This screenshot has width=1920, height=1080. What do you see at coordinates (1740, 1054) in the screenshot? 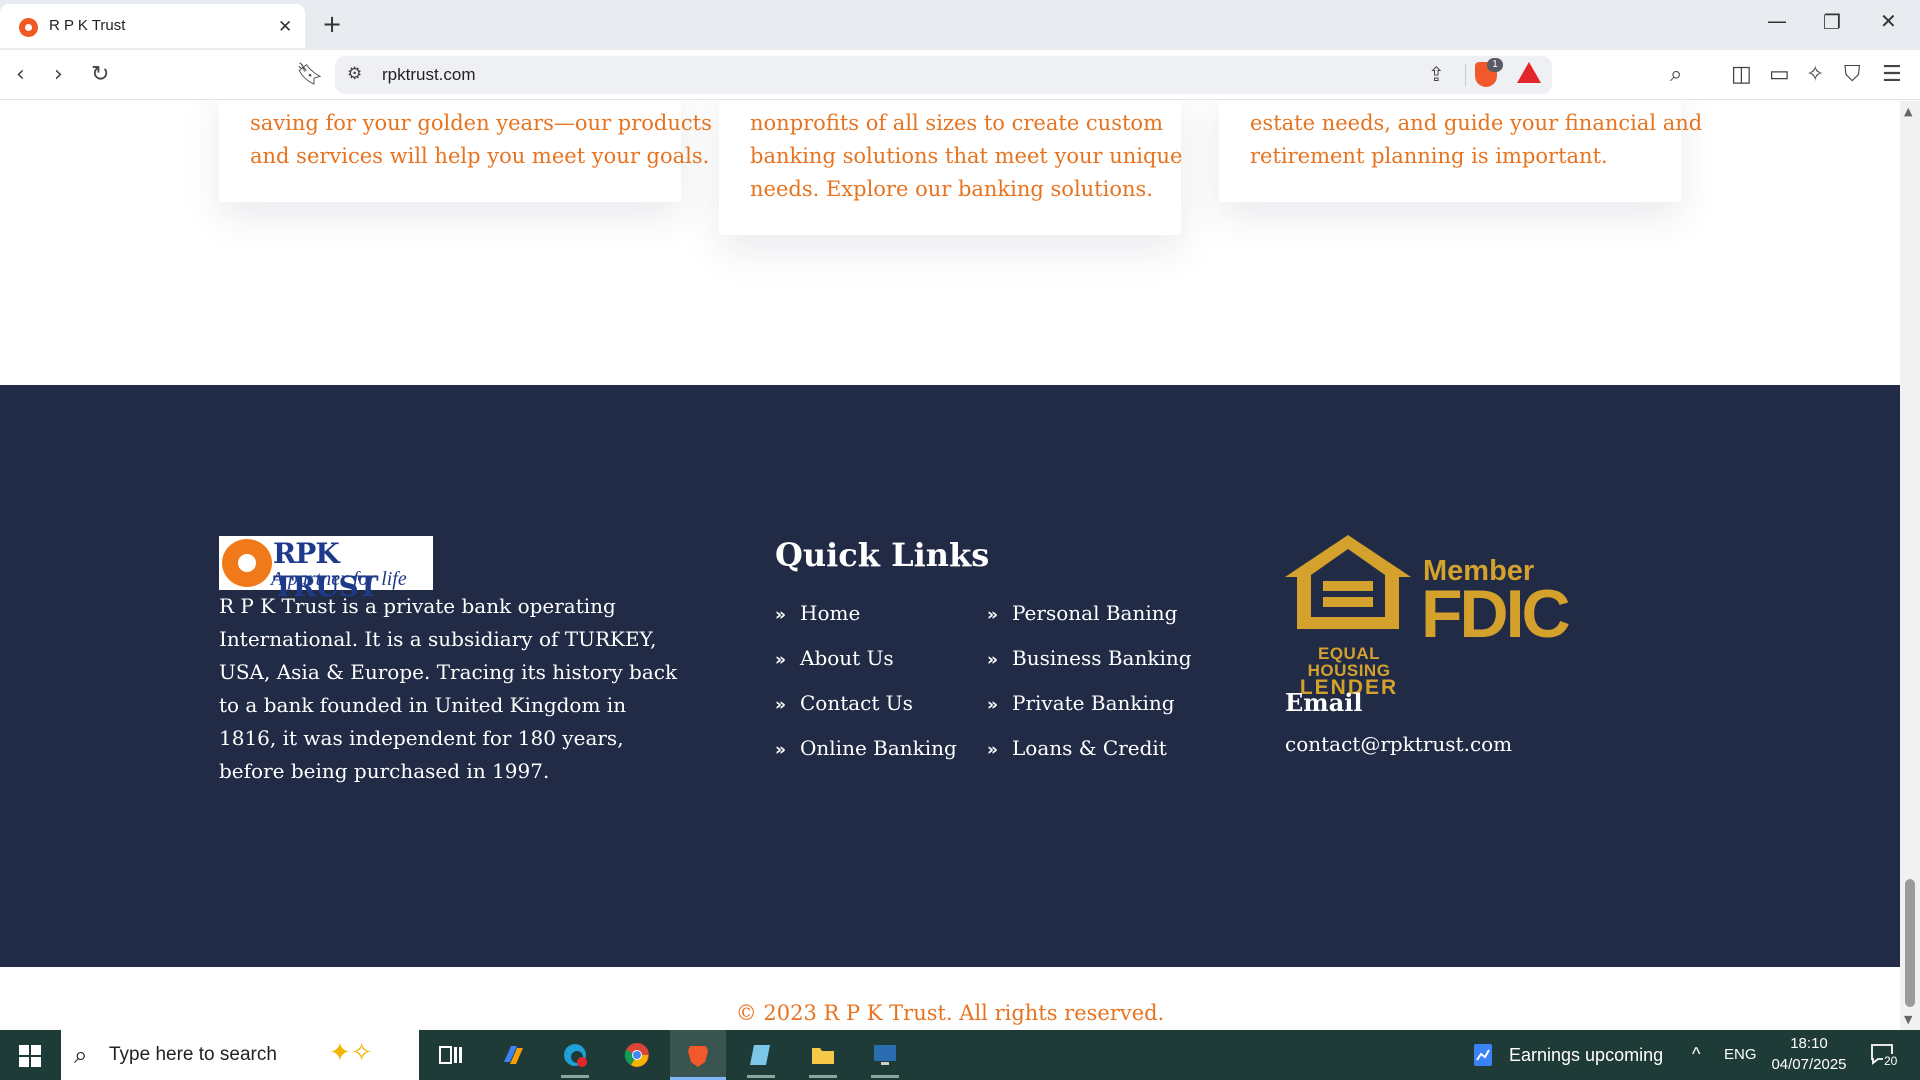
I see `language-indicator: ENG` at bounding box center [1740, 1054].